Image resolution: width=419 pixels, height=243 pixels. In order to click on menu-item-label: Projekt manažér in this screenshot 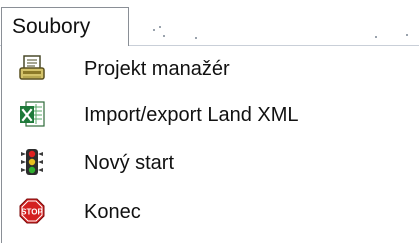, I will do `click(157, 69)`.